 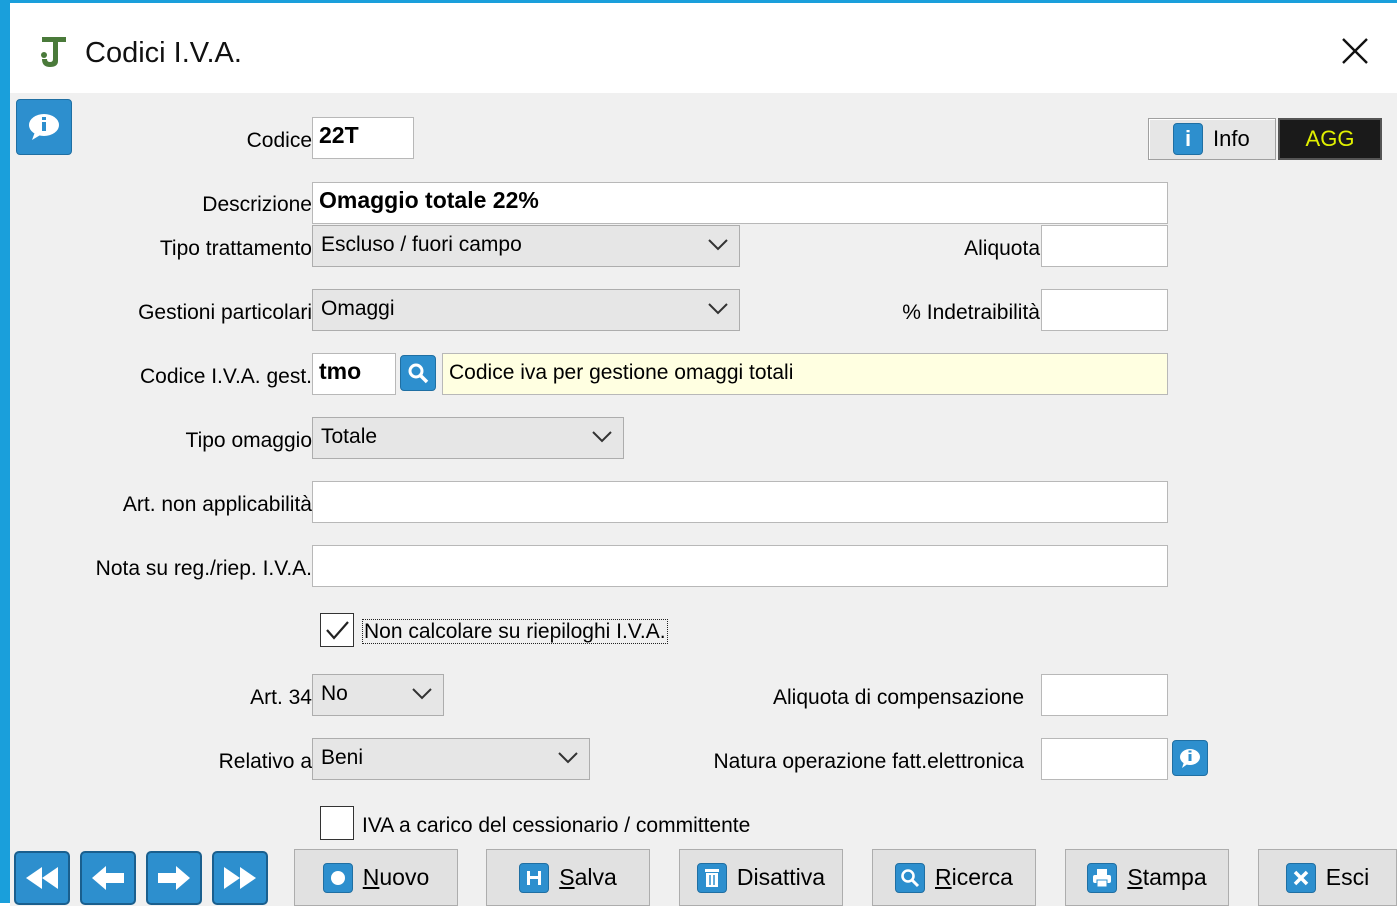 What do you see at coordinates (740, 502) in the screenshot?
I see `art-non-applicabilita-field` at bounding box center [740, 502].